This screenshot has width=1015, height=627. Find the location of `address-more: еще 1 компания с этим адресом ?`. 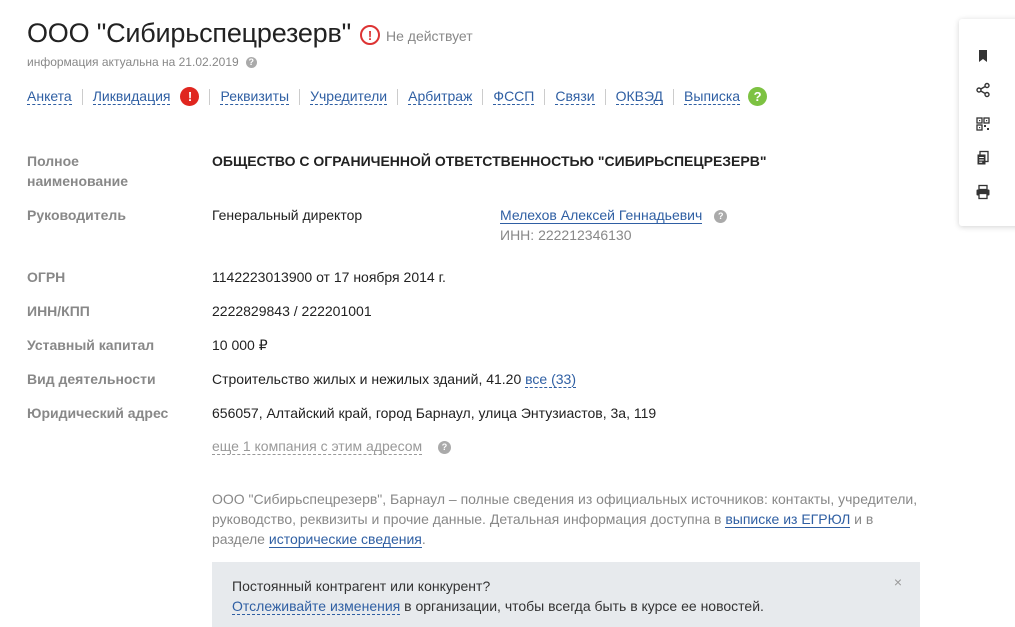

address-more: еще 1 компания с этим адресом ? is located at coordinates (332, 446).